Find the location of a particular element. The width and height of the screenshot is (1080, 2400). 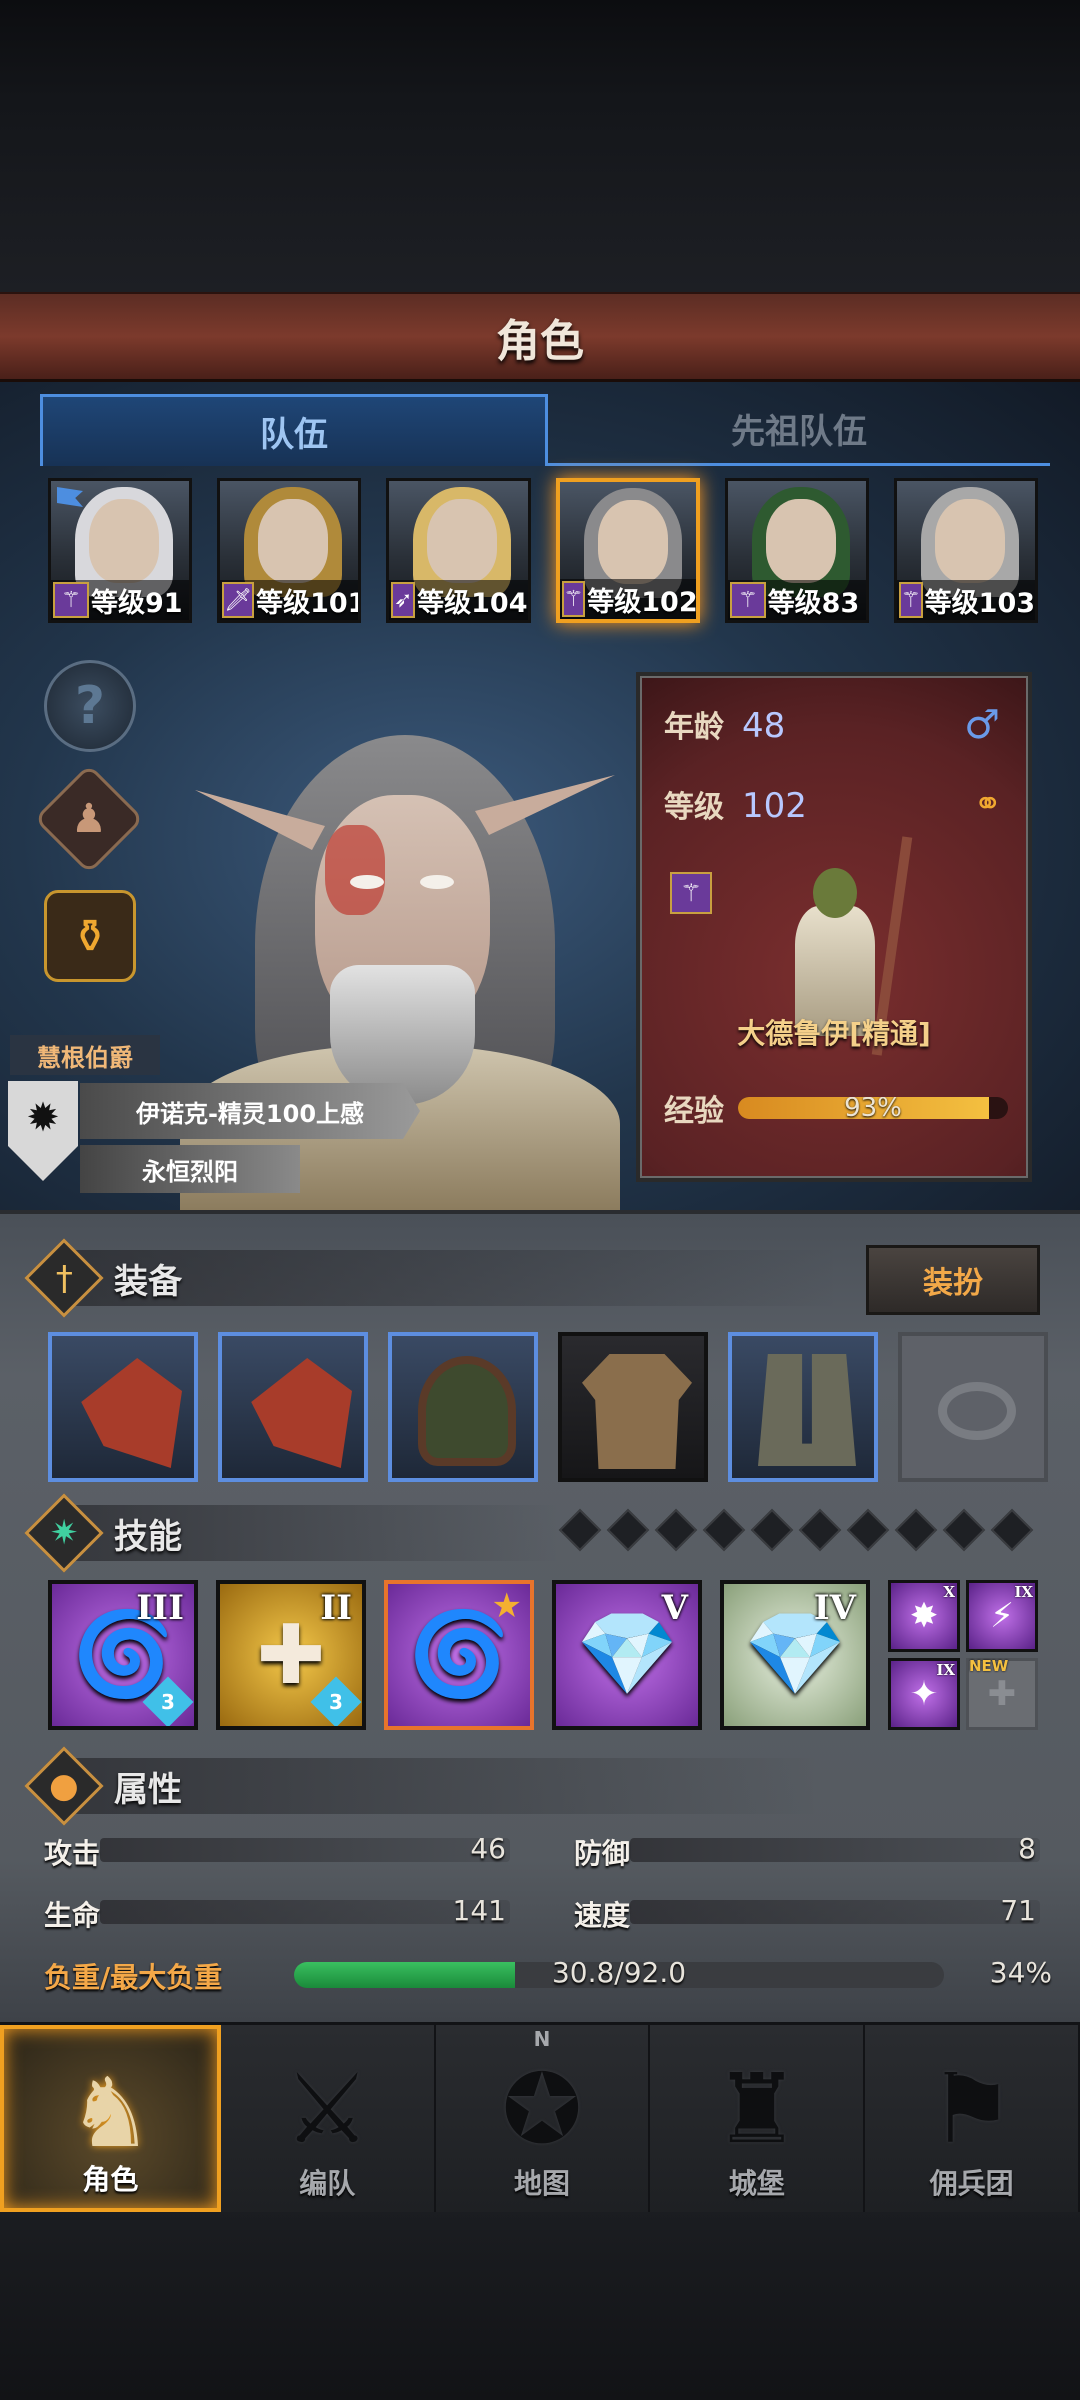

nav-item-3: ♜ 城堡 is located at coordinates (758, 2118).